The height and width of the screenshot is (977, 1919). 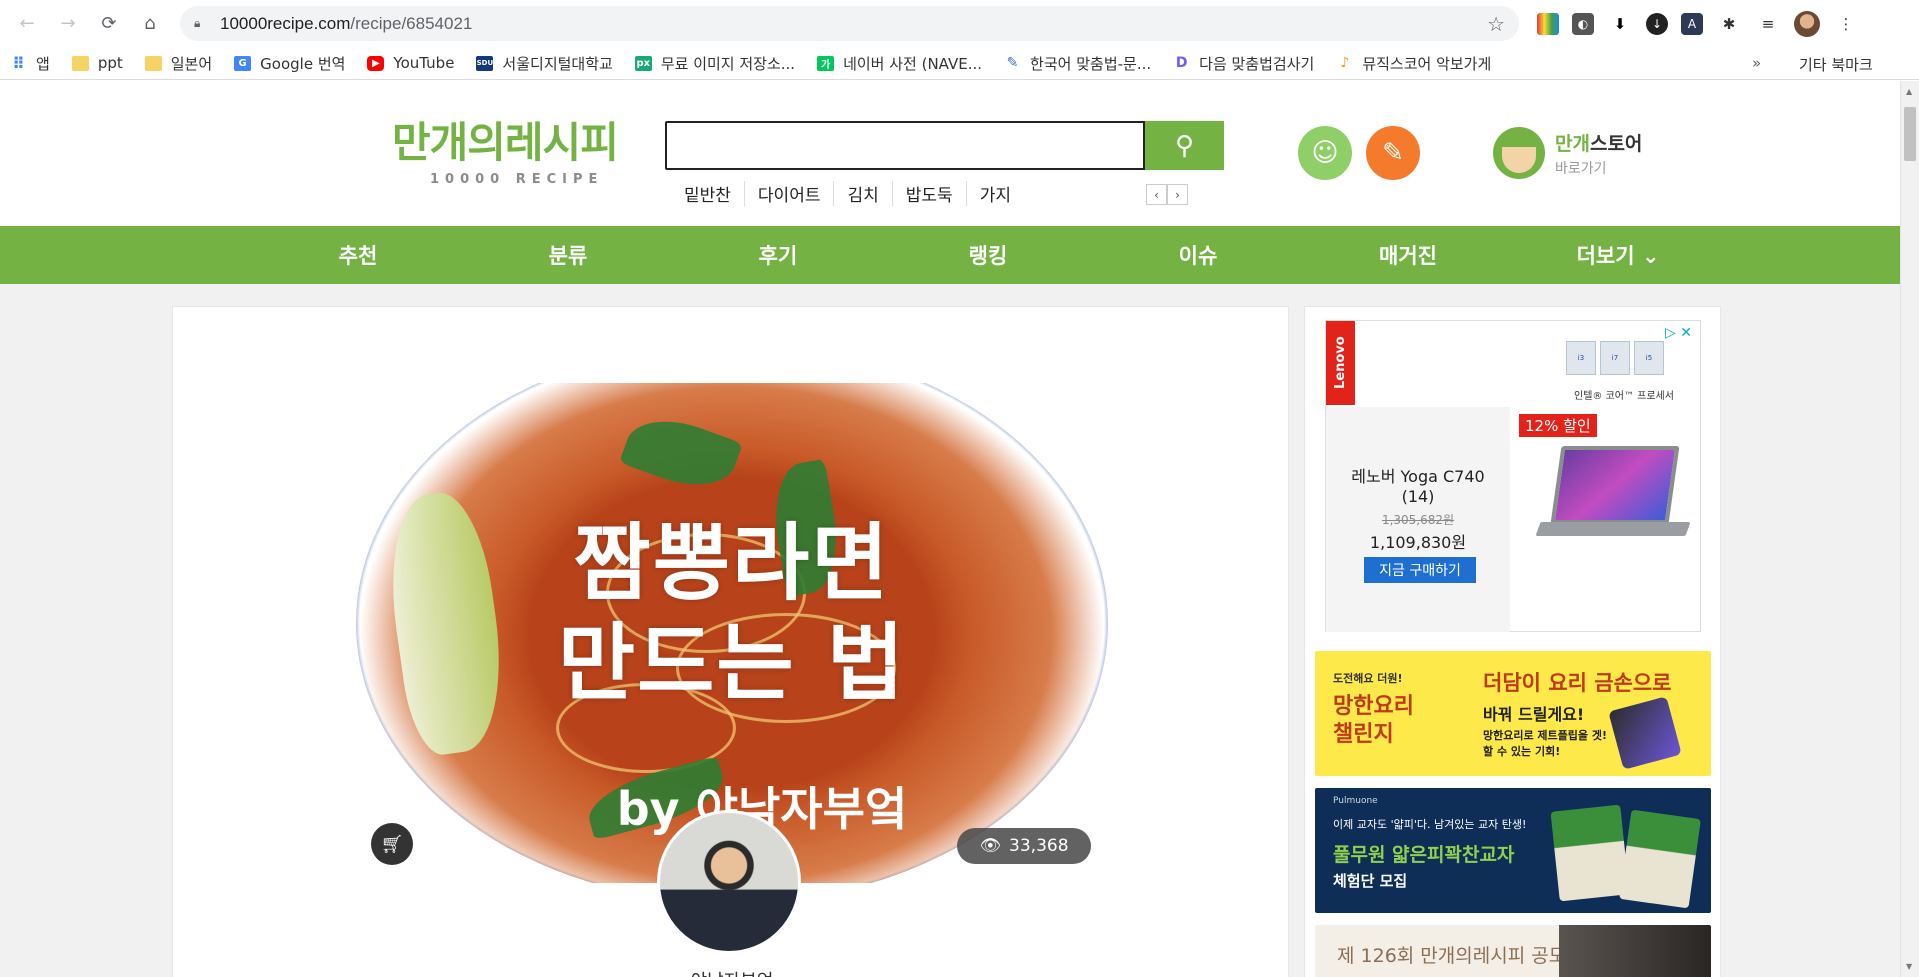 What do you see at coordinates (905, 145) in the screenshot?
I see `search-input` at bounding box center [905, 145].